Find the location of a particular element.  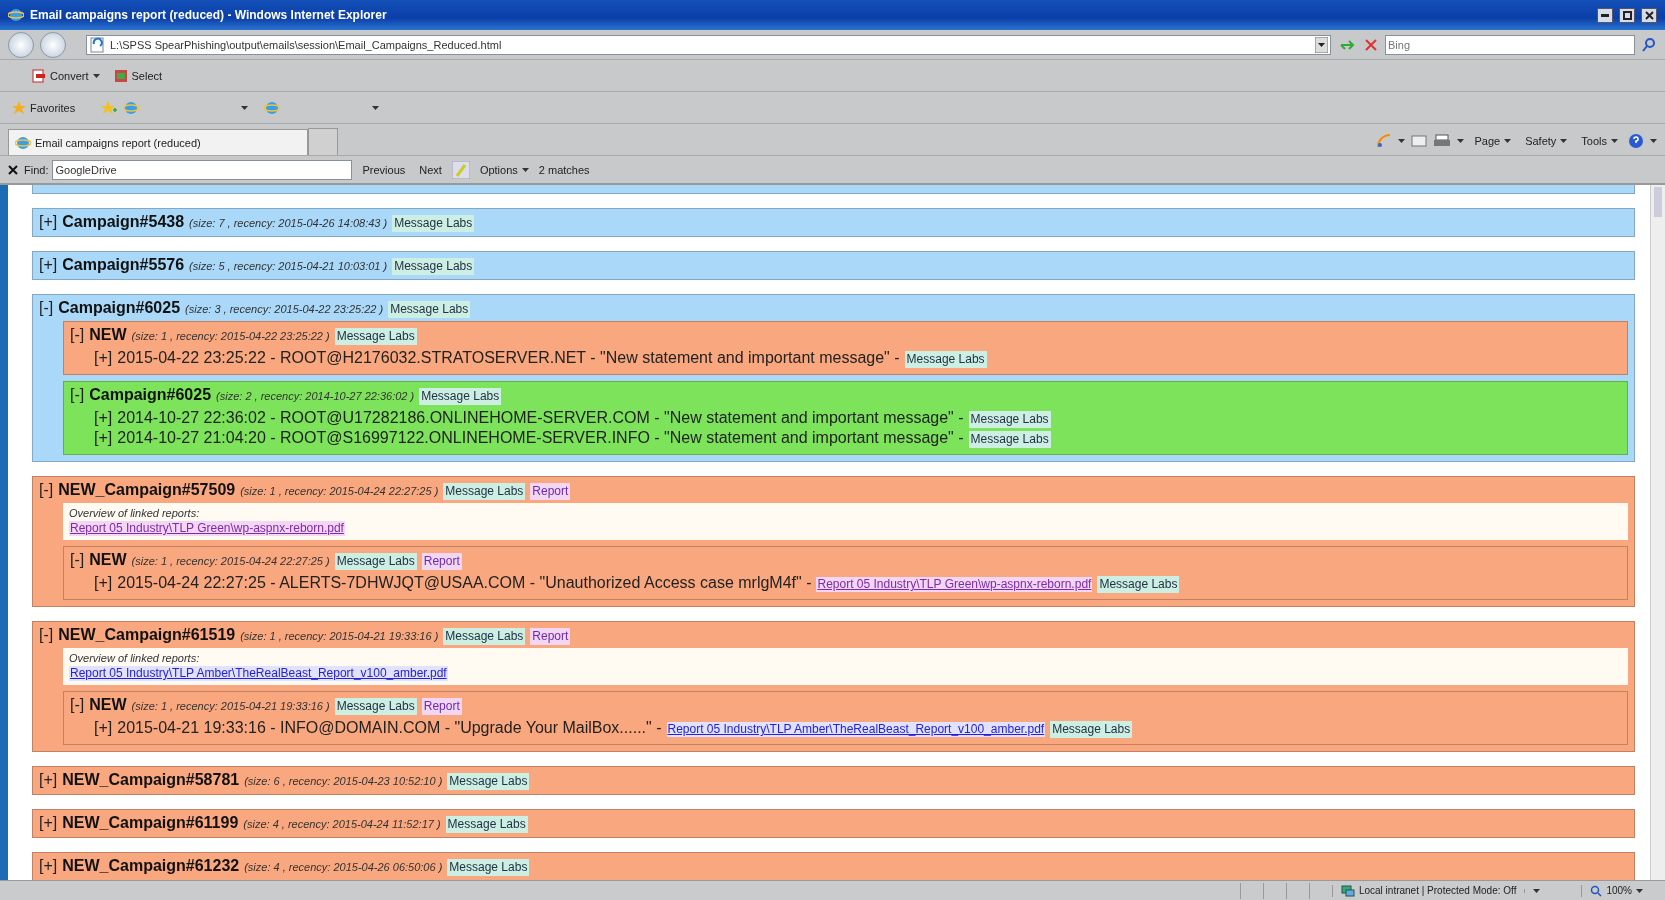

restore-button is located at coordinates (1627, 15).